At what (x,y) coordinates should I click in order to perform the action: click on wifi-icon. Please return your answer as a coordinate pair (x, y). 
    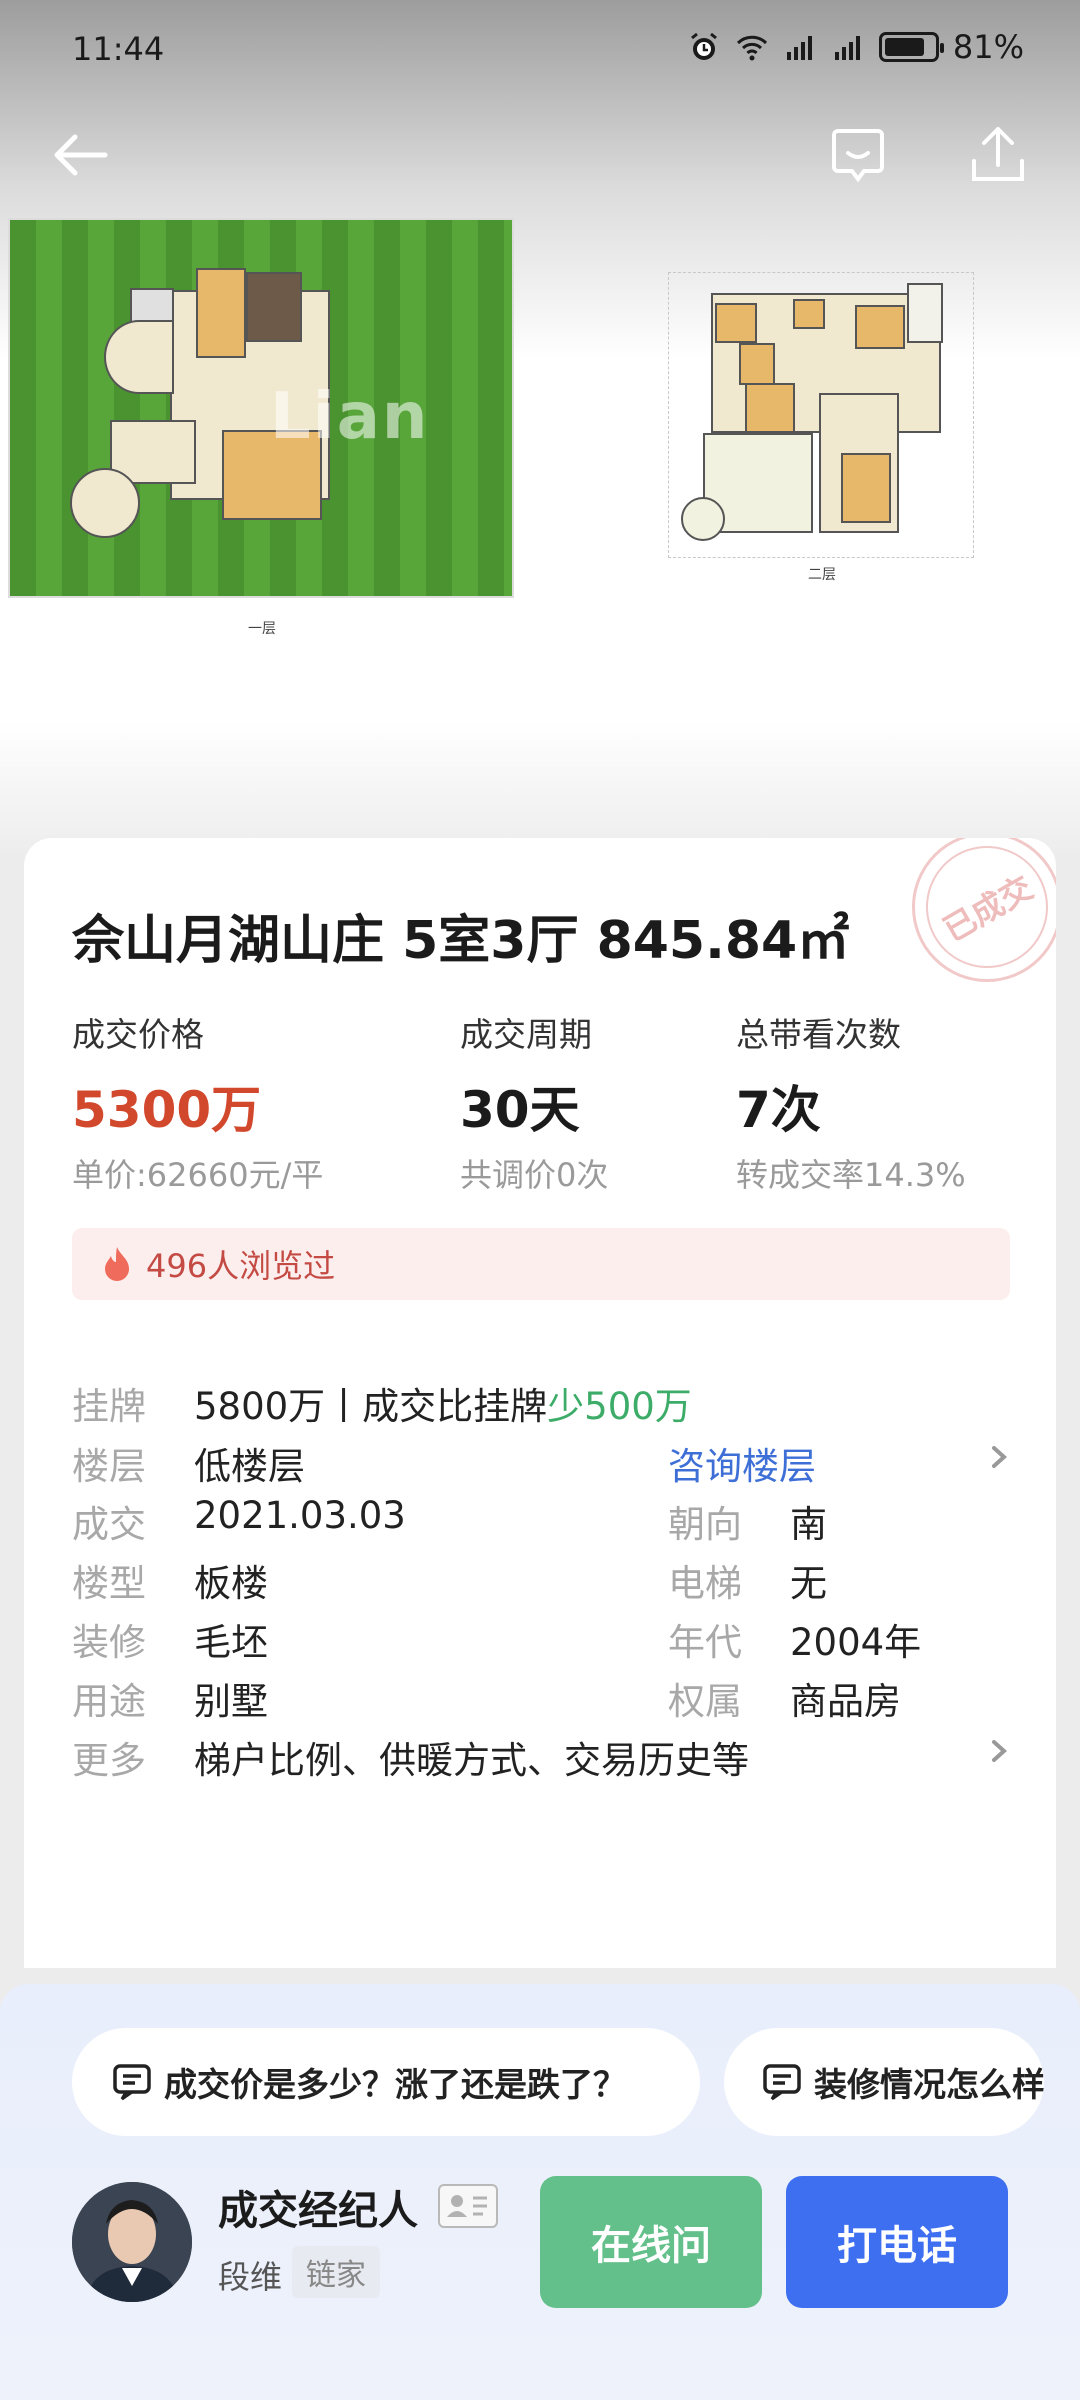
    Looking at the image, I should click on (751, 48).